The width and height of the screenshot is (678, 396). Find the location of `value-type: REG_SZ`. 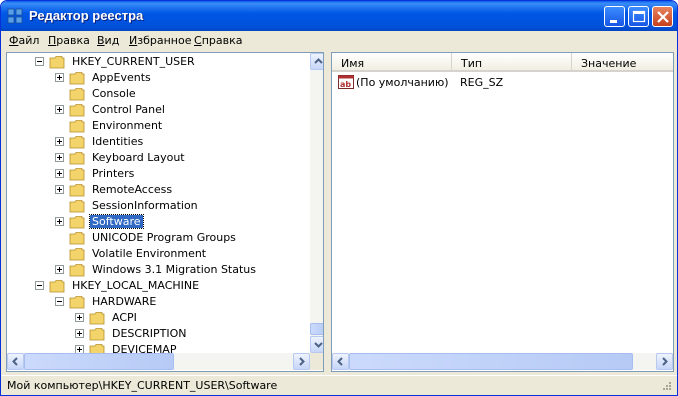

value-type: REG_SZ is located at coordinates (482, 82).